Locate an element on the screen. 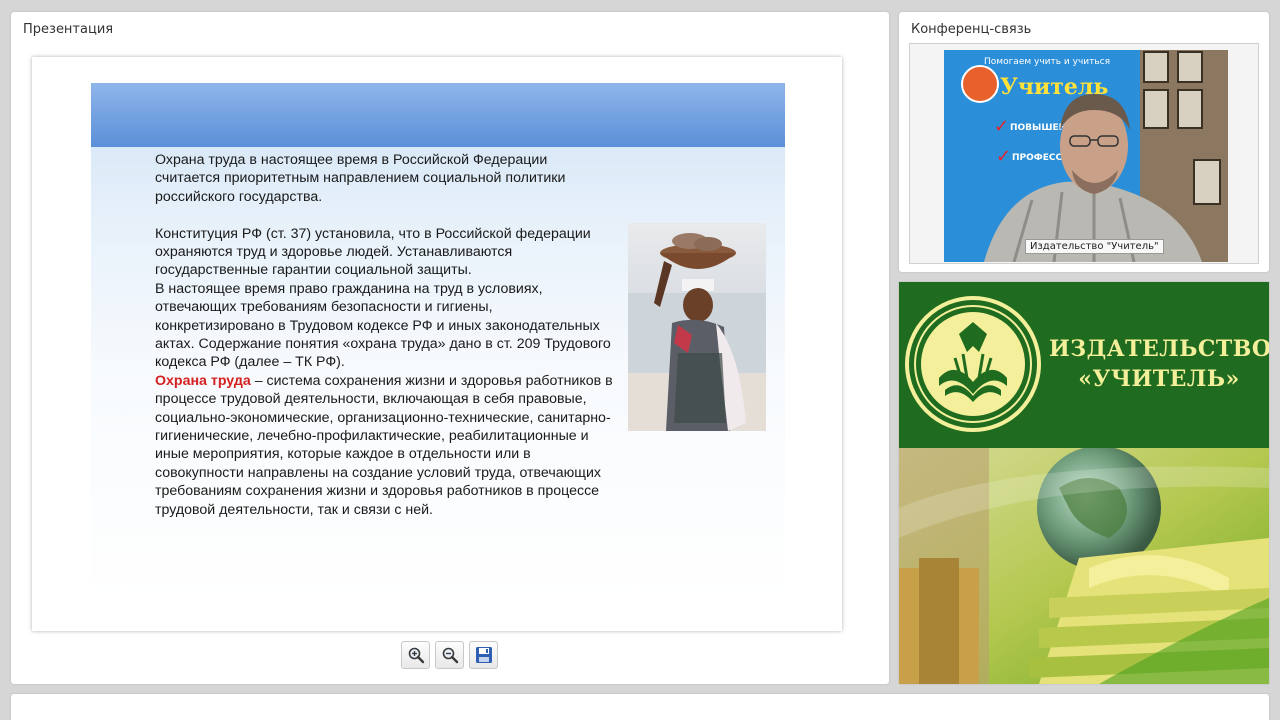 This screenshot has height=720, width=1280. zoom-out-icon is located at coordinates (450, 655).